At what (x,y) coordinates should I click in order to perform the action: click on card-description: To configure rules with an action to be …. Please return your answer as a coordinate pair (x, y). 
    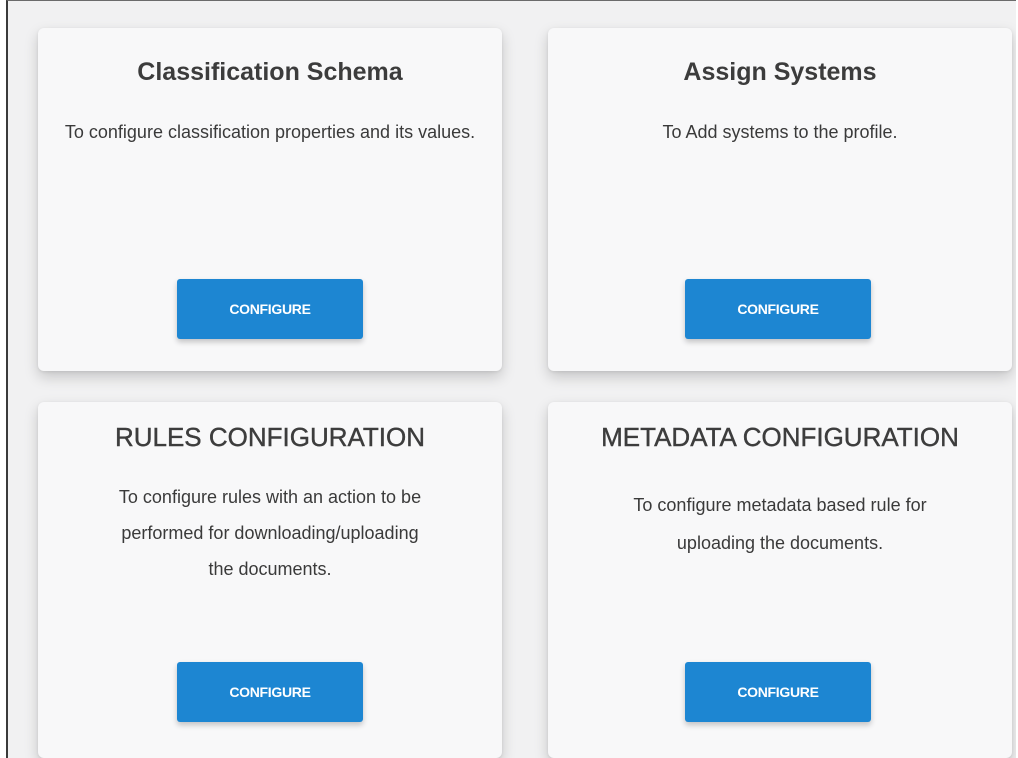
    Looking at the image, I should click on (270, 533).